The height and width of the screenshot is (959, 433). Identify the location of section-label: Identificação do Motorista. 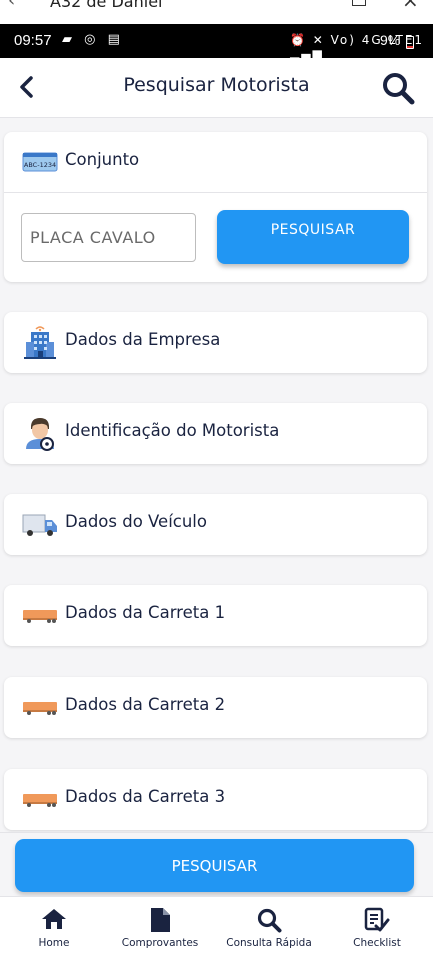
(172, 430).